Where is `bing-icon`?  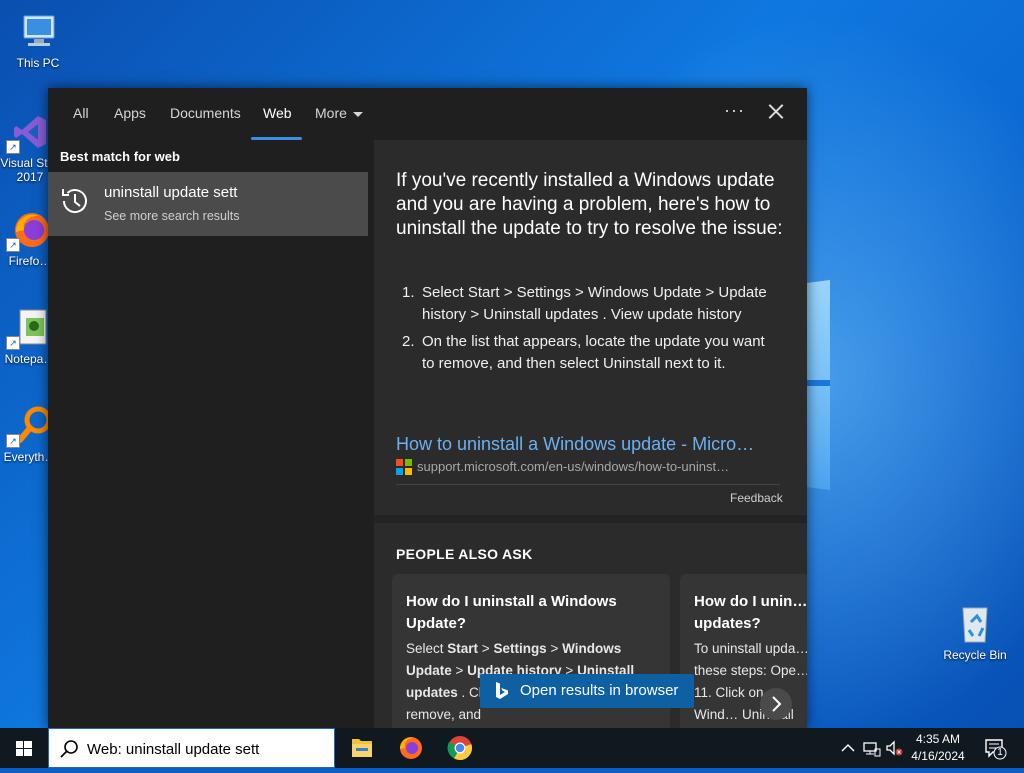
bing-icon is located at coordinates (502, 690).